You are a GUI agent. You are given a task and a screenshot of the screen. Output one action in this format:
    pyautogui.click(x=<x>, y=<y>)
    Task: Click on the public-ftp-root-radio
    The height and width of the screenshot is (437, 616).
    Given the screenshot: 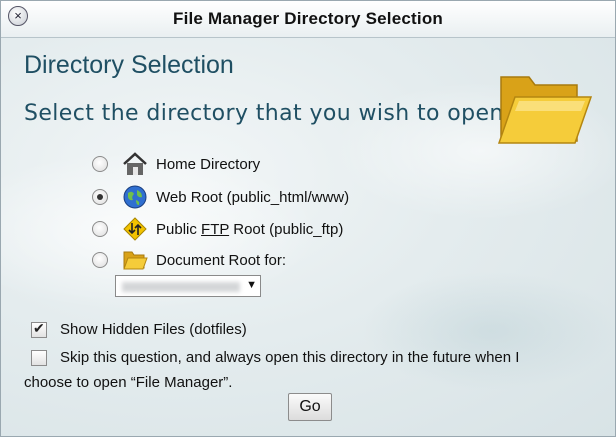 What is the action you would take?
    pyautogui.click(x=100, y=229)
    